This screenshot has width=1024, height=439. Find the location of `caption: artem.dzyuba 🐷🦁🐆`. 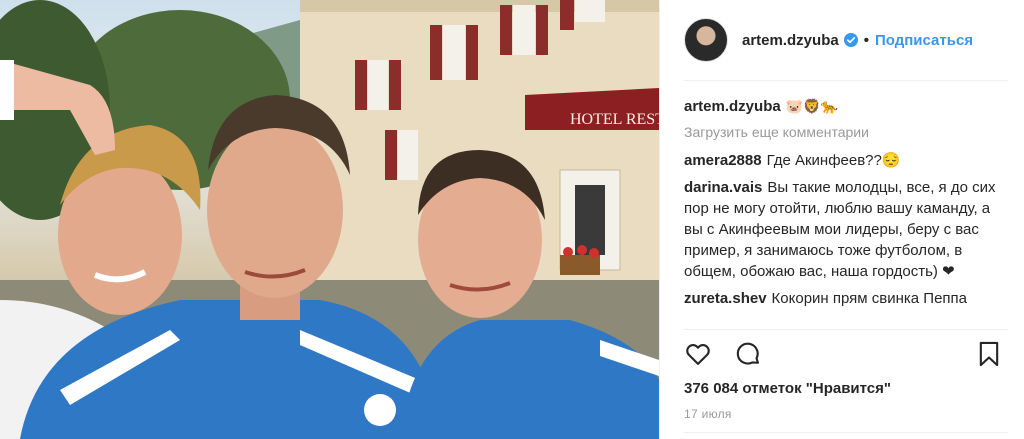

caption: artem.dzyuba 🐷🦁🐆 is located at coordinates (843, 107).